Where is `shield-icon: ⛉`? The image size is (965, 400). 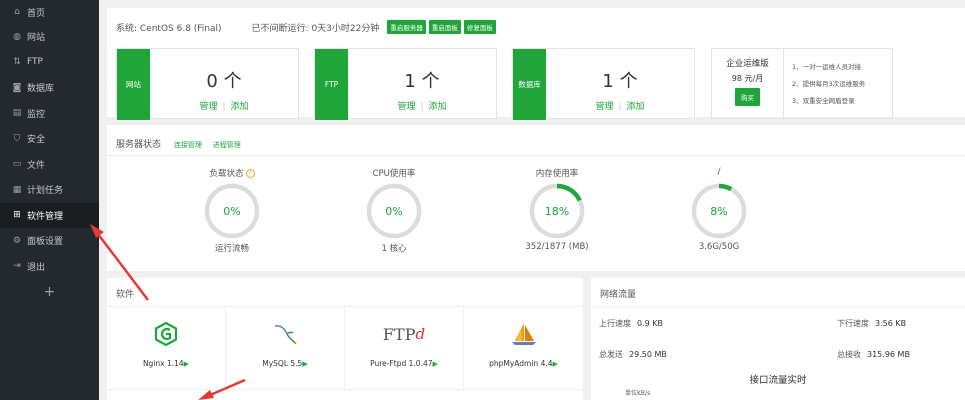 shield-icon: ⛉ is located at coordinates (17, 138).